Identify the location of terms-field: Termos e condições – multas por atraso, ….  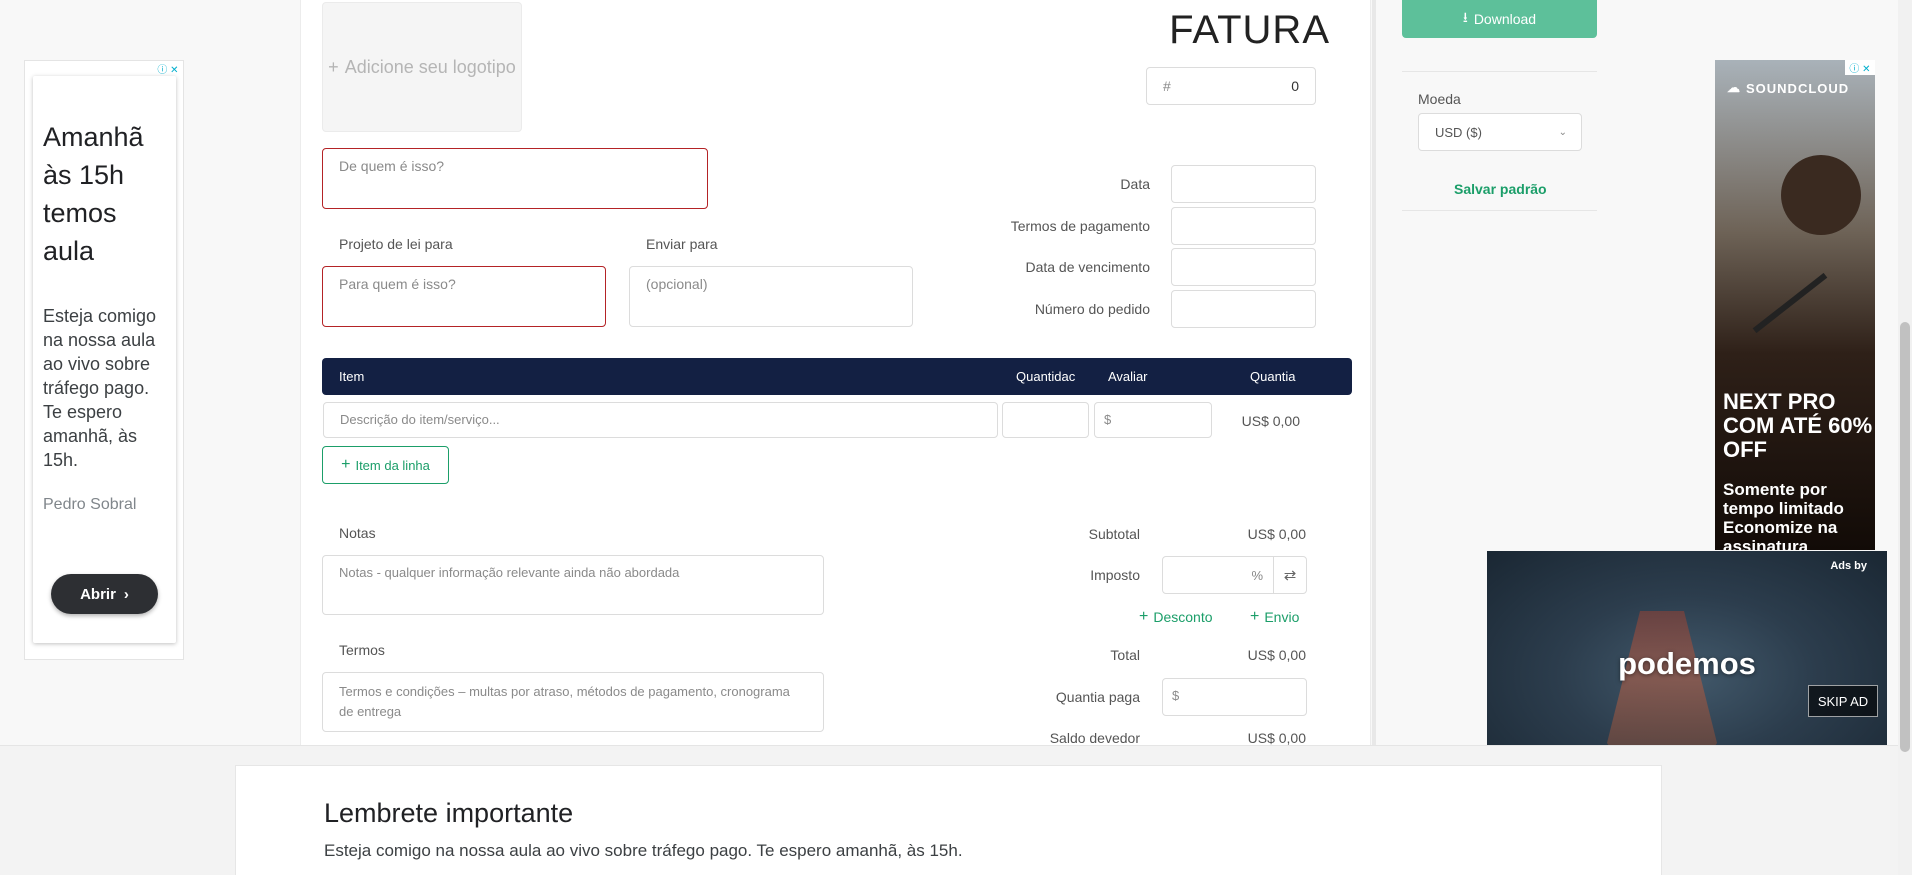
(573, 702).